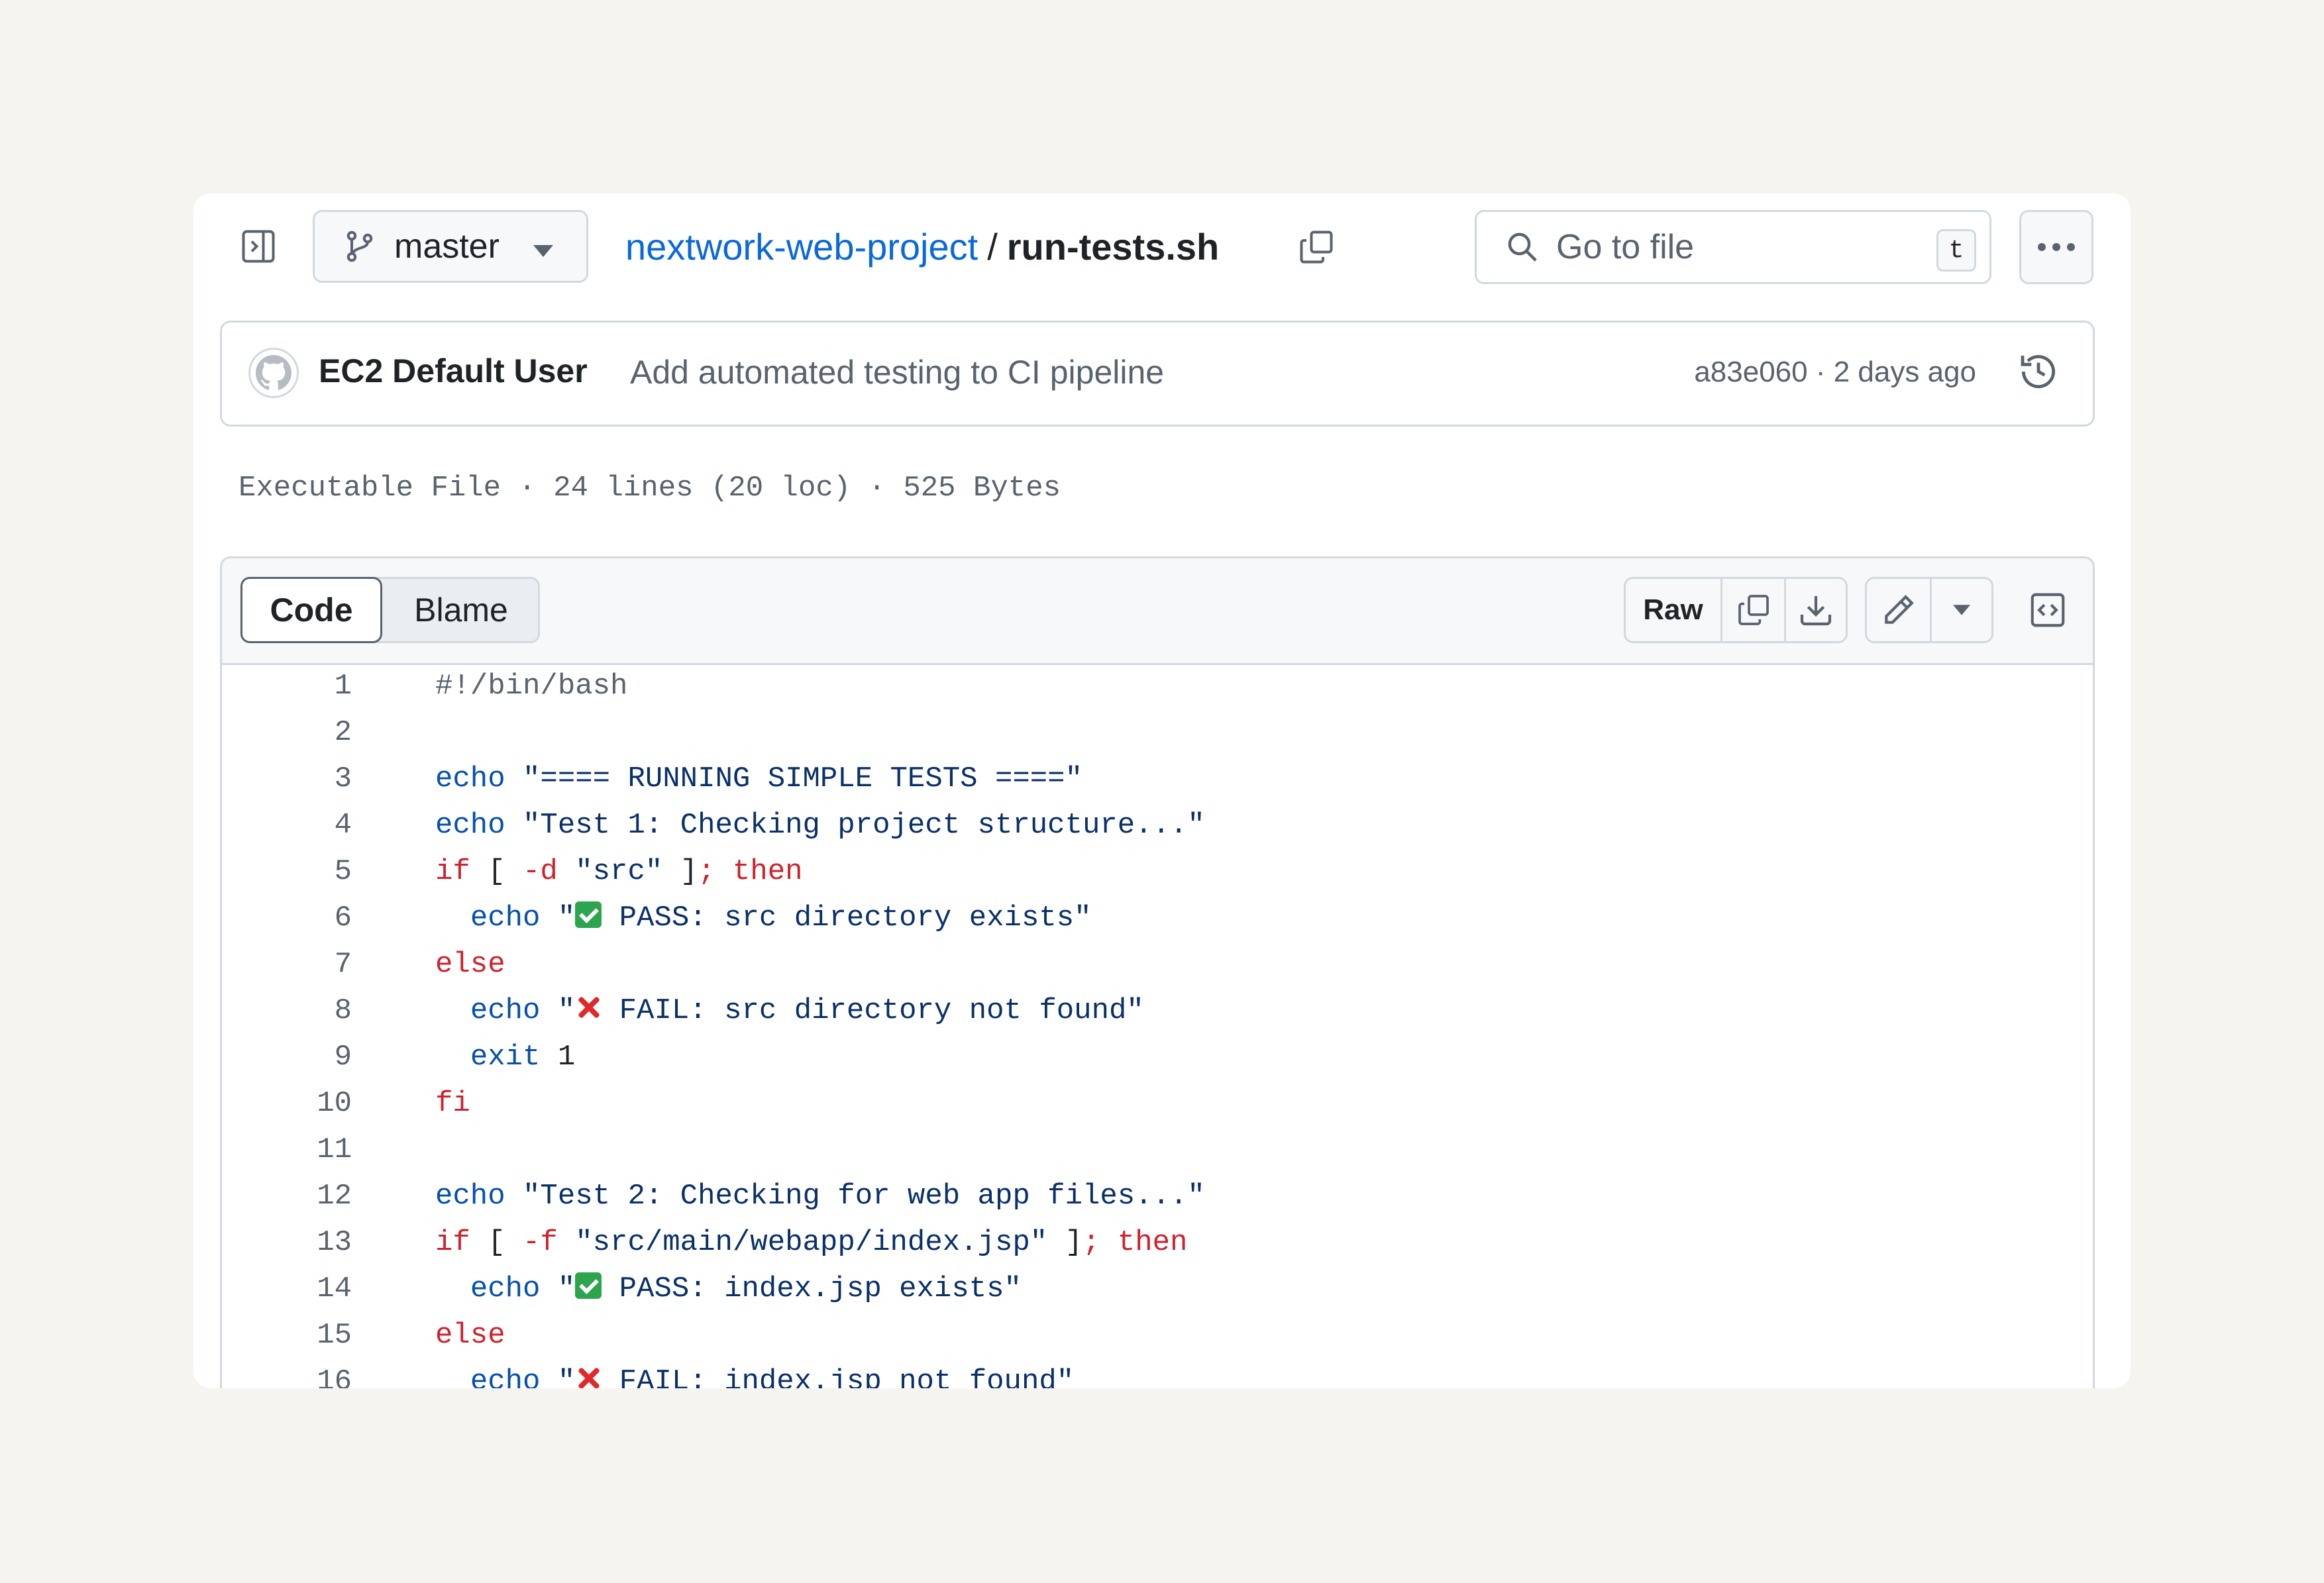  I want to click on commit-meta: a83e060 · 2 days ago, so click(1835, 373).